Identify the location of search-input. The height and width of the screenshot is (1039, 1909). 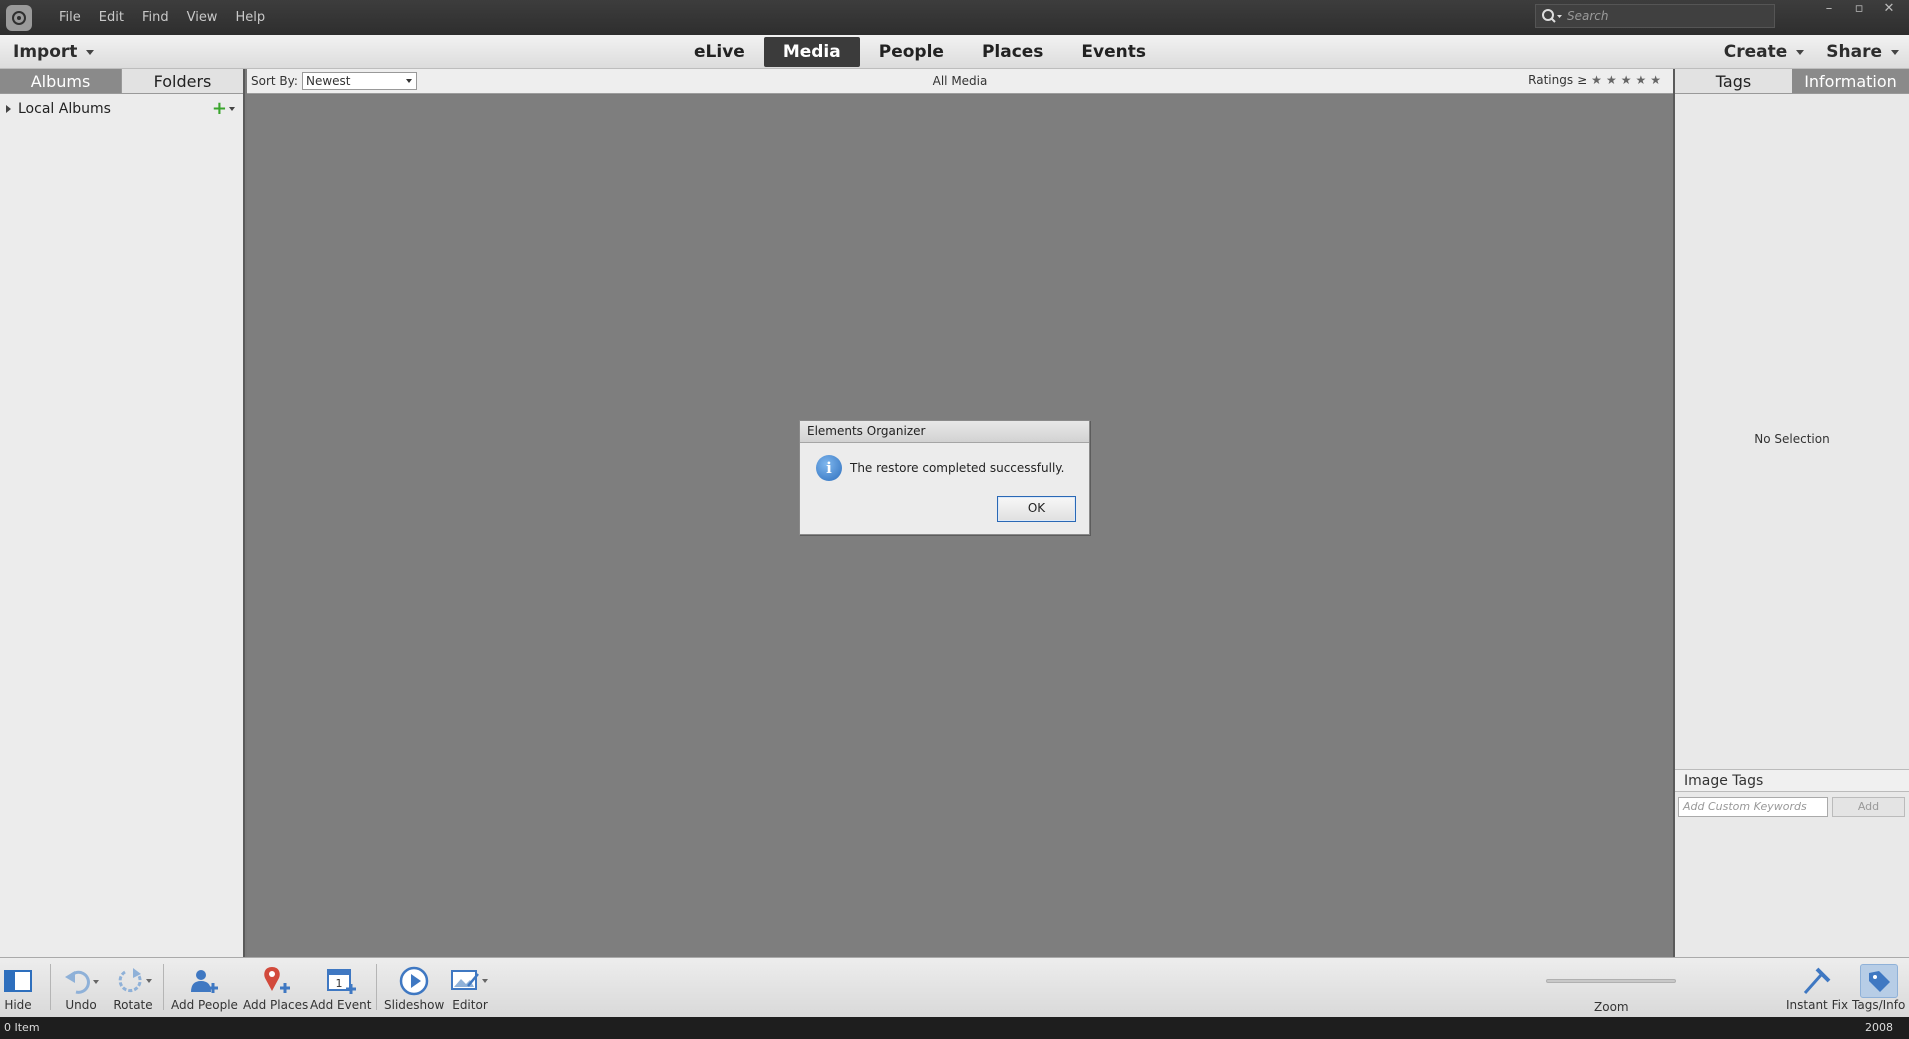
(1667, 16).